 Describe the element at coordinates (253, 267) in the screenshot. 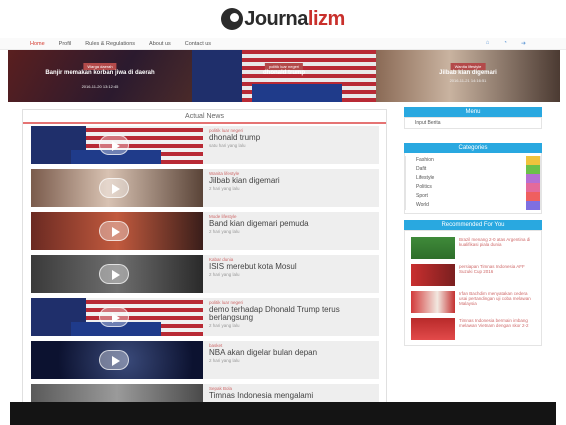

I see `news-title: ISIS merebut kota Mosul` at that location.